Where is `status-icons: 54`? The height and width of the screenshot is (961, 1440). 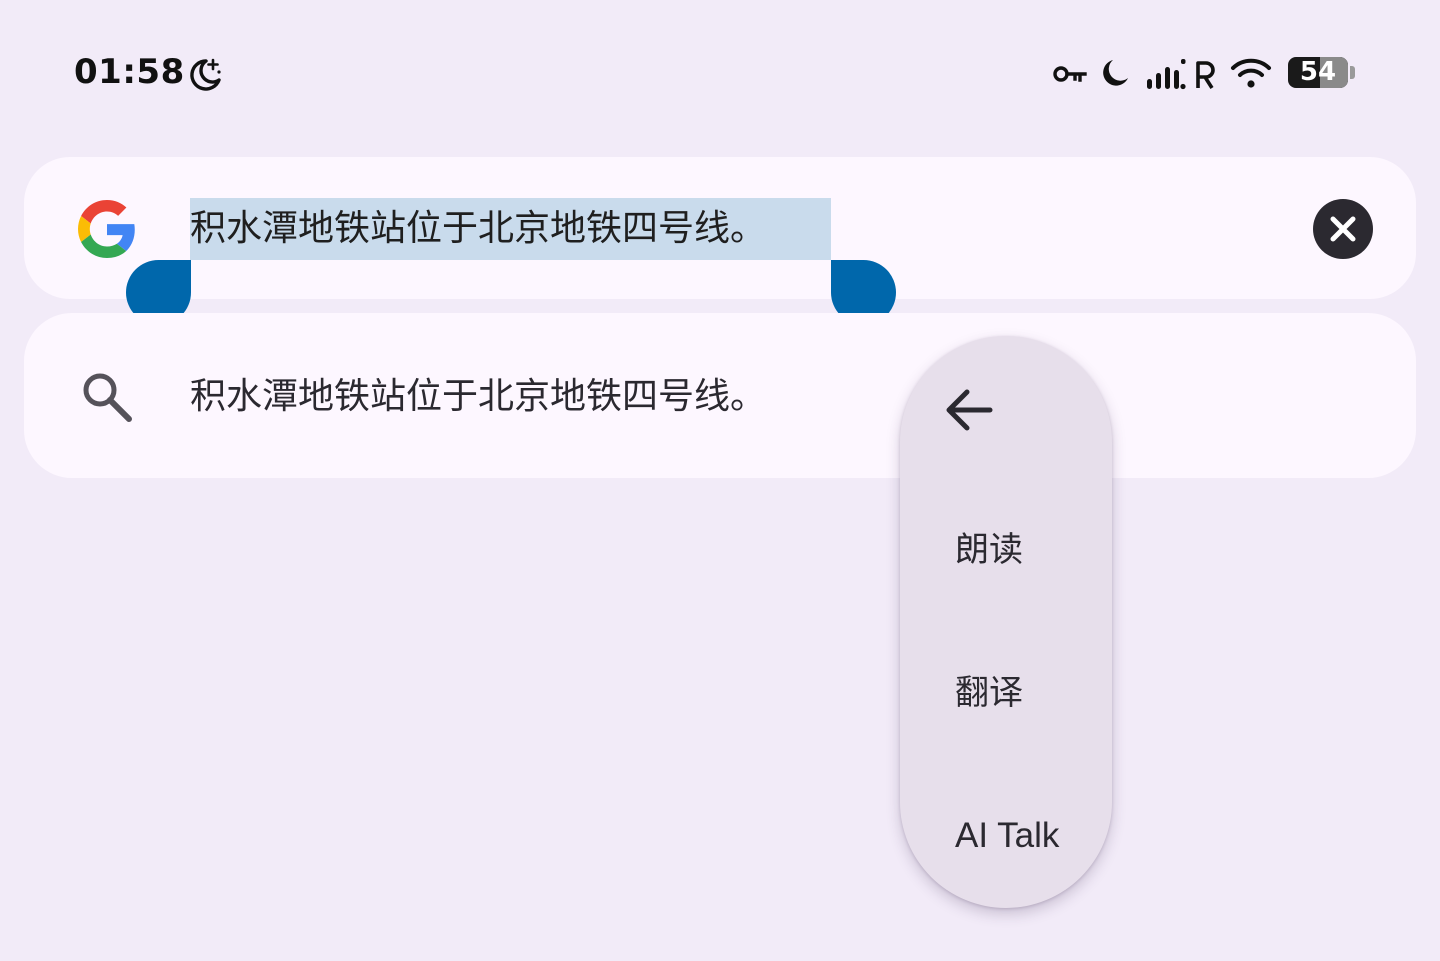 status-icons: 54 is located at coordinates (1210, 74).